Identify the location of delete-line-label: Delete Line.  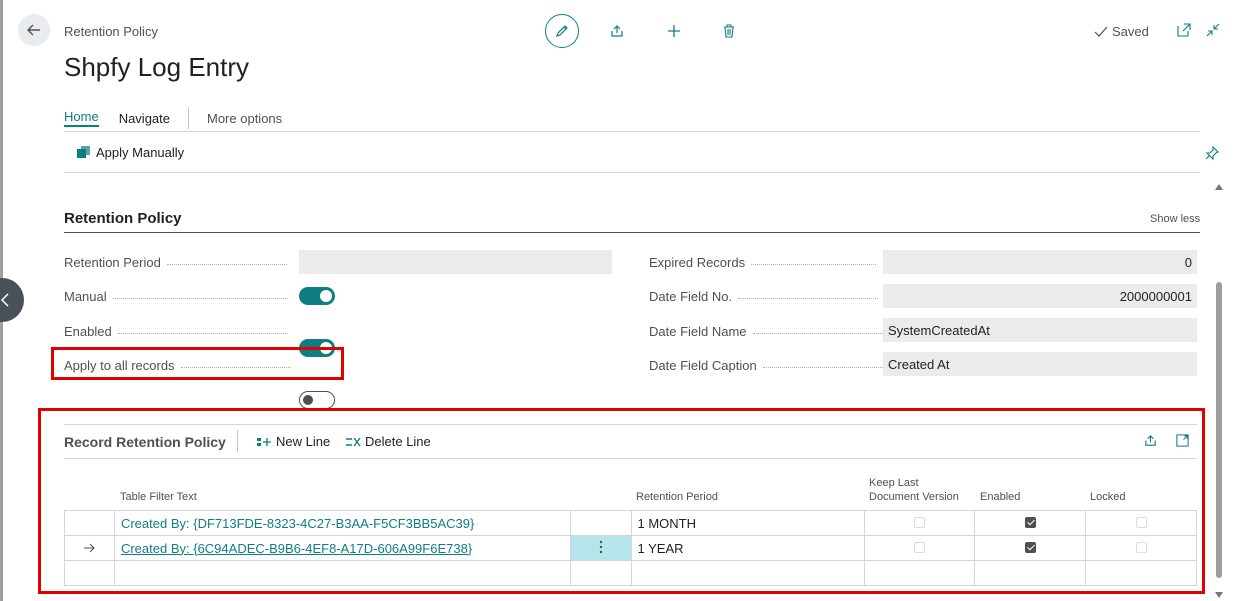
(398, 441).